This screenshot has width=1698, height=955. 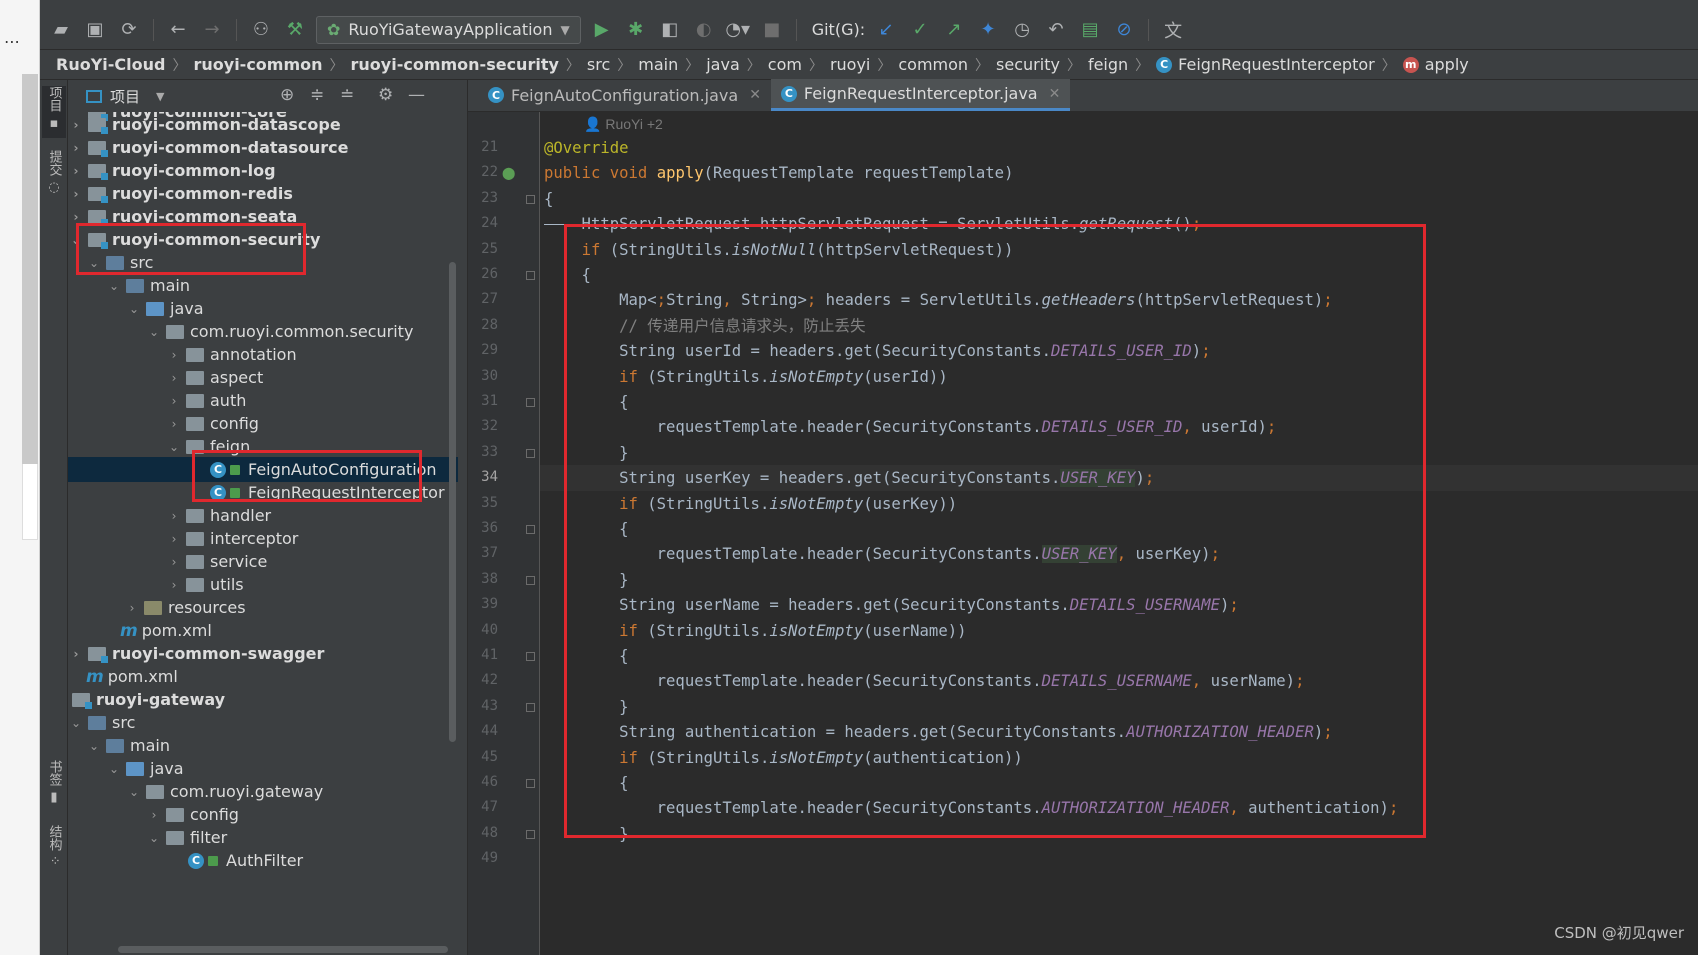 I want to click on line-number: 24, so click(x=483, y=223).